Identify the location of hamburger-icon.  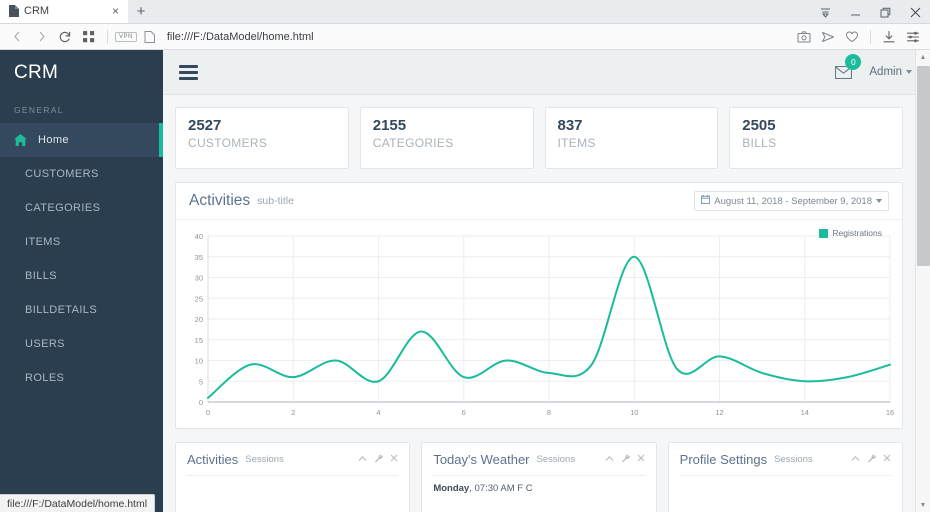
(188, 72).